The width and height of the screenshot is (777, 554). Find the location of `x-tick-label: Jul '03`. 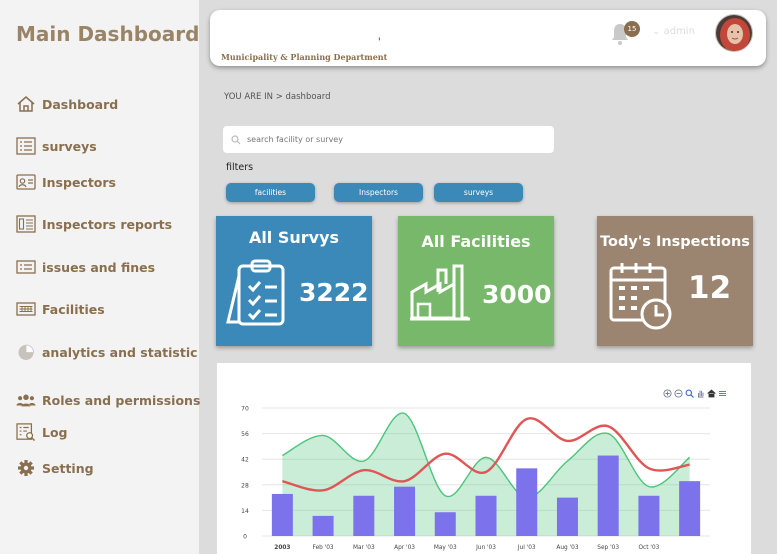

x-tick-label: Jul '03 is located at coordinates (526, 548).